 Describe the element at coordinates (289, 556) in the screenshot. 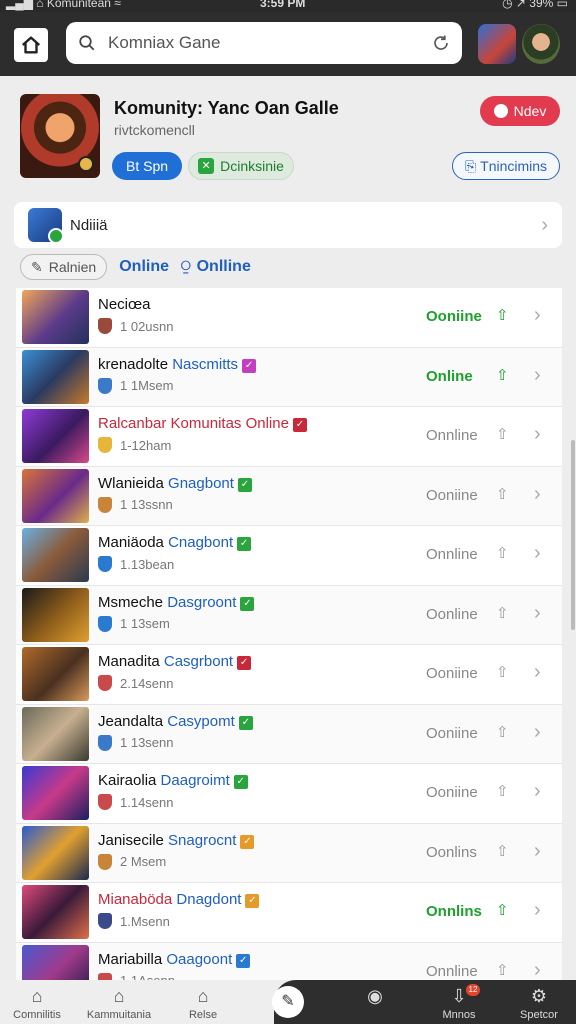

I see `game-row: Maniäoda Cnagbont ✓ 1.13bean Onnline ⇧ ›` at that location.